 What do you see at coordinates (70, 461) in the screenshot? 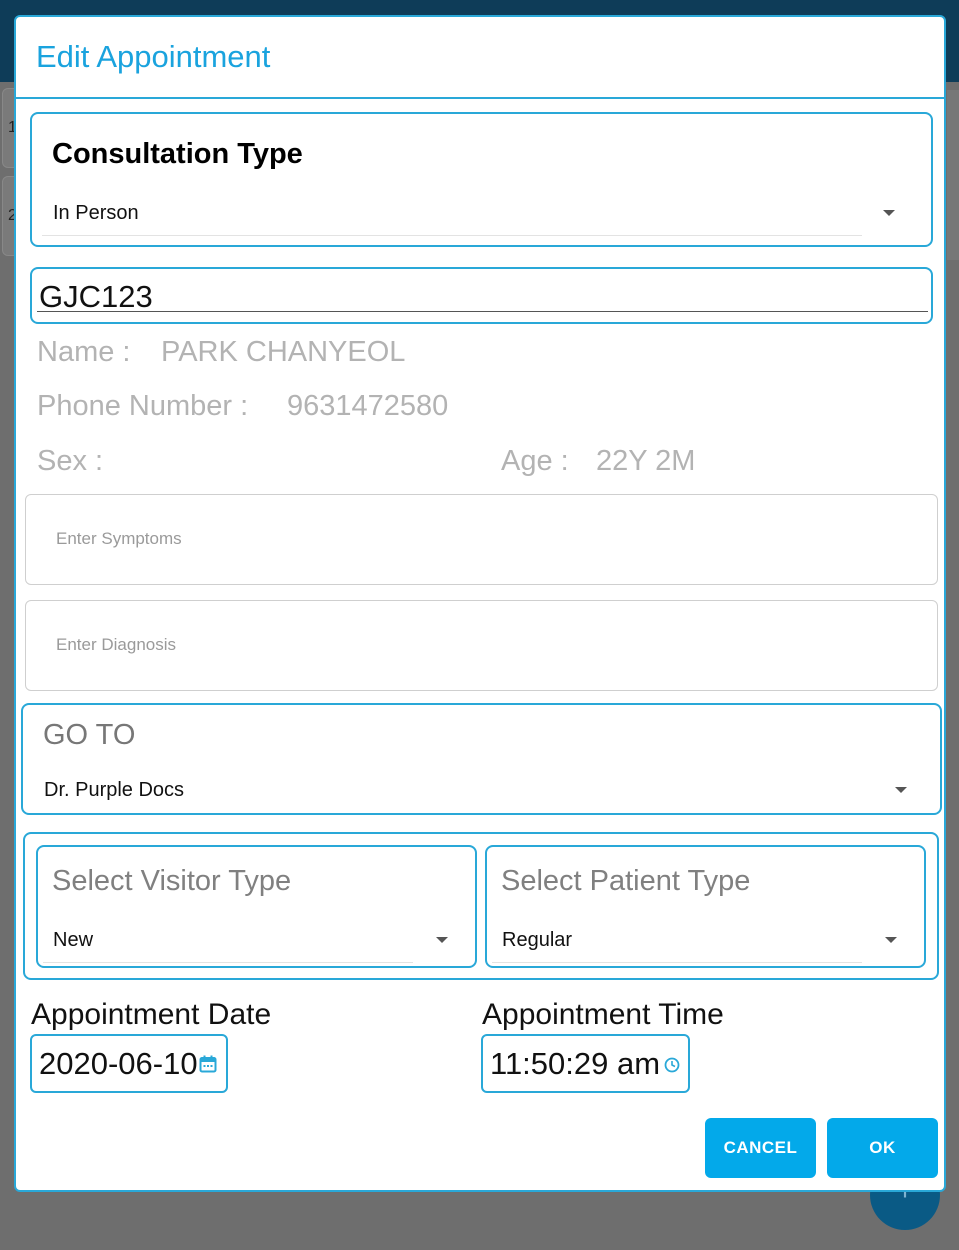
I see `sex-label: Sex :` at bounding box center [70, 461].